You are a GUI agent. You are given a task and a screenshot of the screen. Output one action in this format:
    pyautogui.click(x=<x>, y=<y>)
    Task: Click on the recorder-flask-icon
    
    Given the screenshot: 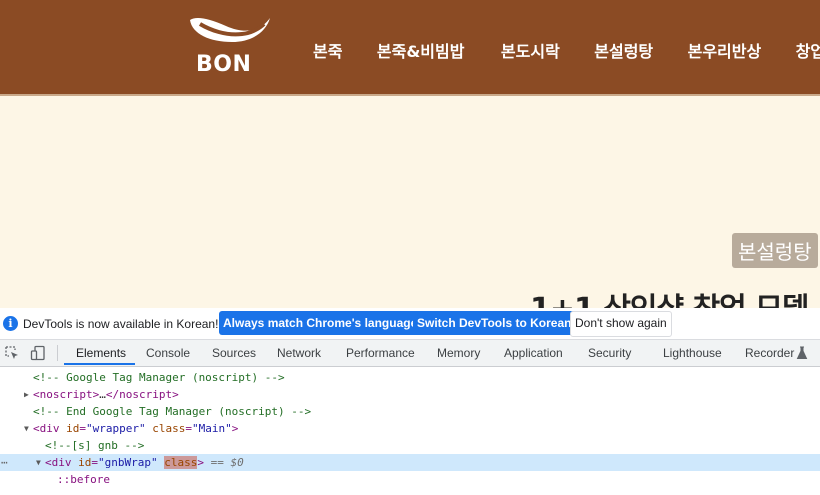 What is the action you would take?
    pyautogui.click(x=802, y=352)
    